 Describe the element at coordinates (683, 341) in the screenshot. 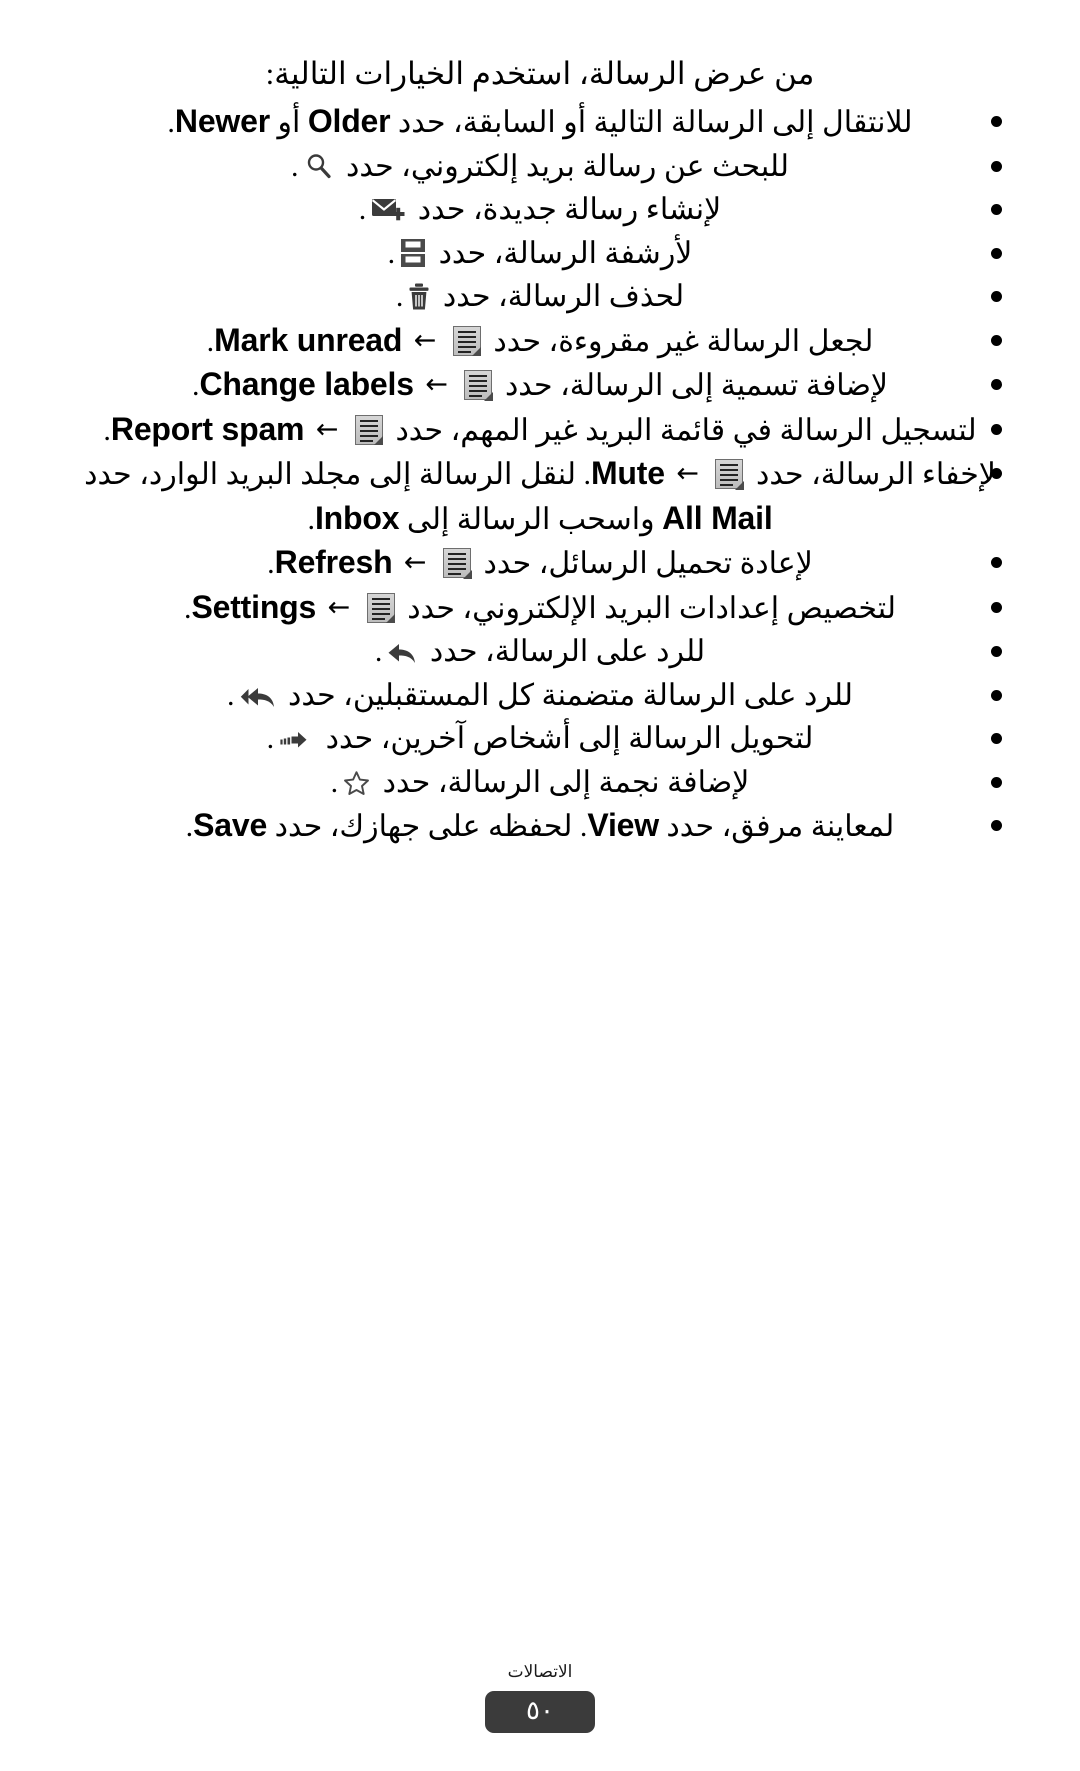

I see `option-text-pre: لجعل الرسالة غير مقروءة، حدد` at that location.